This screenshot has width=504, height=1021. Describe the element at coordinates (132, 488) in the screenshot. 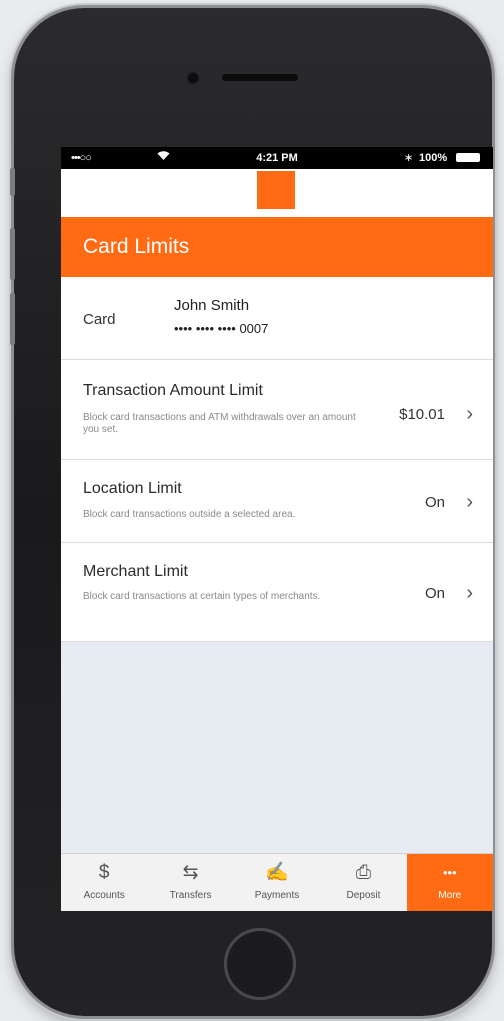

I see `limit-title: Location Limit` at that location.